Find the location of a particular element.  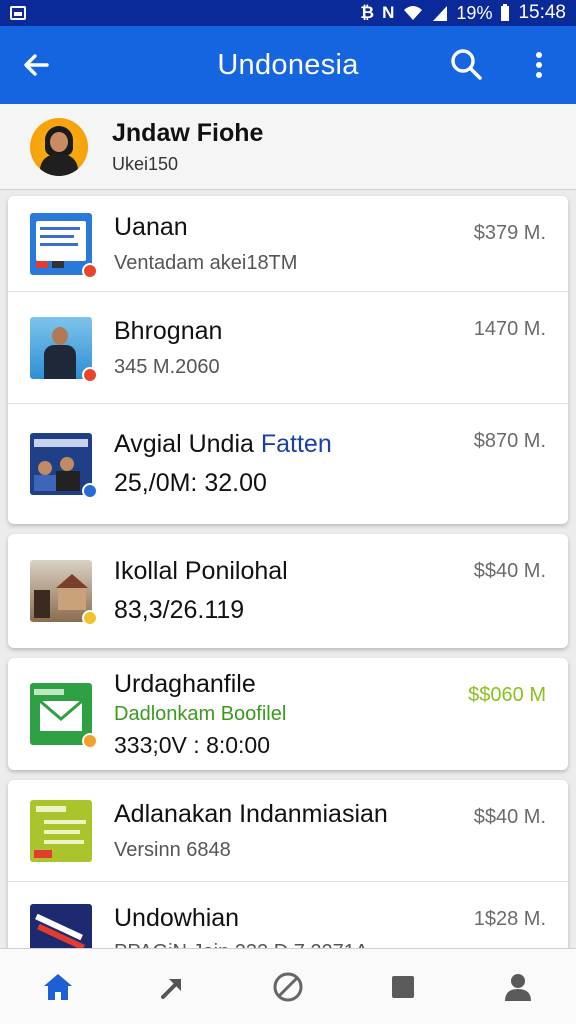

item-detail: 333;0V : 8:0:00 is located at coordinates (192, 744).